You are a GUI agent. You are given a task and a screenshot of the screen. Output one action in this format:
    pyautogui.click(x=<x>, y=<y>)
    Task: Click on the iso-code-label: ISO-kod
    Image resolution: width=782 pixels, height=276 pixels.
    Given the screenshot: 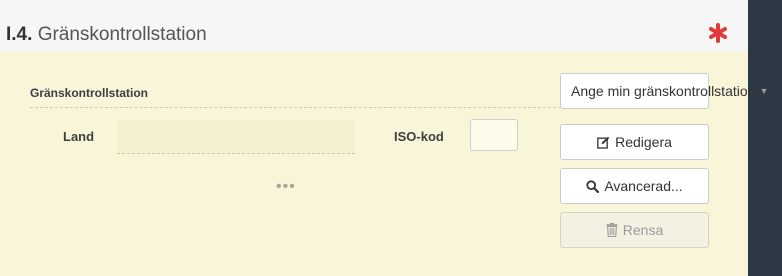 What is the action you would take?
    pyautogui.click(x=419, y=136)
    